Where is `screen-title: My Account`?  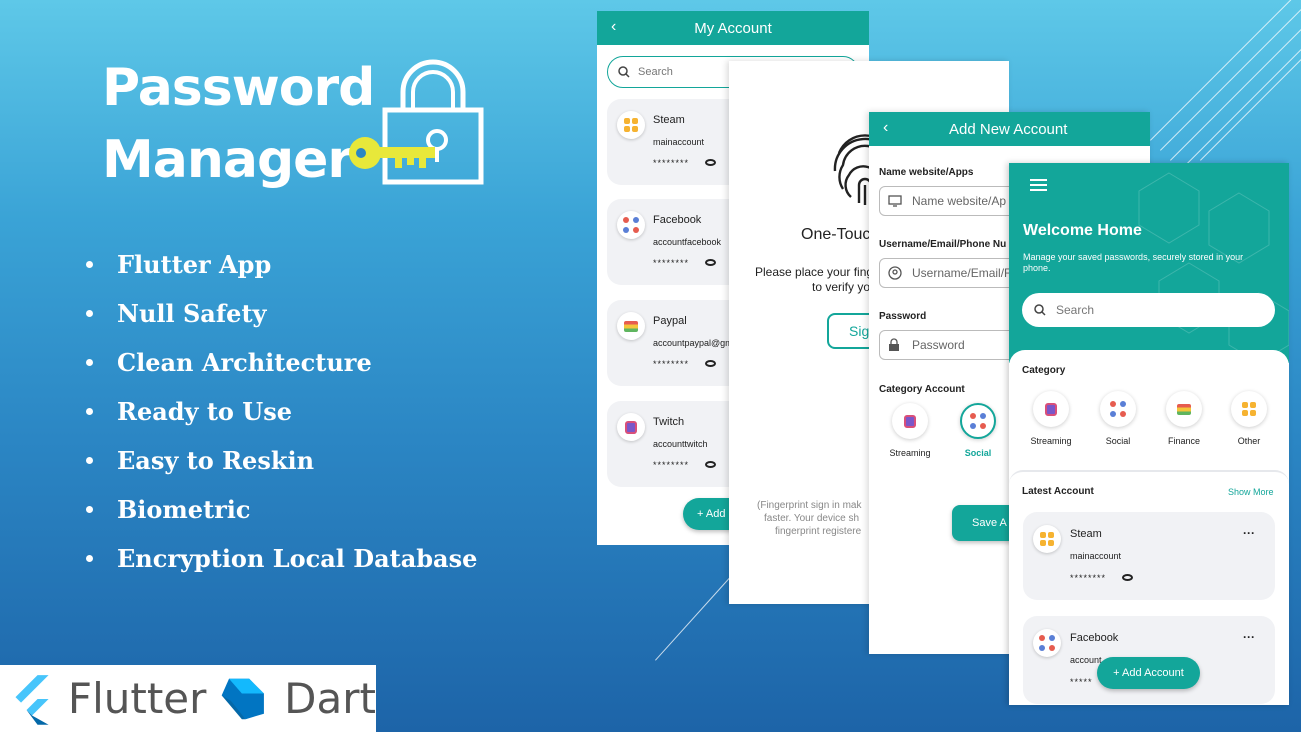 screen-title: My Account is located at coordinates (733, 28).